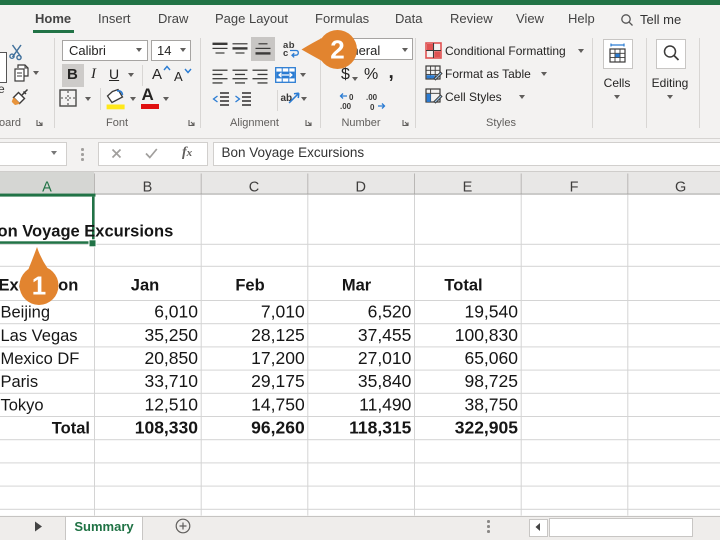 The width and height of the screenshot is (720, 540). What do you see at coordinates (468, 188) in the screenshot?
I see `svg-text: E` at bounding box center [468, 188].